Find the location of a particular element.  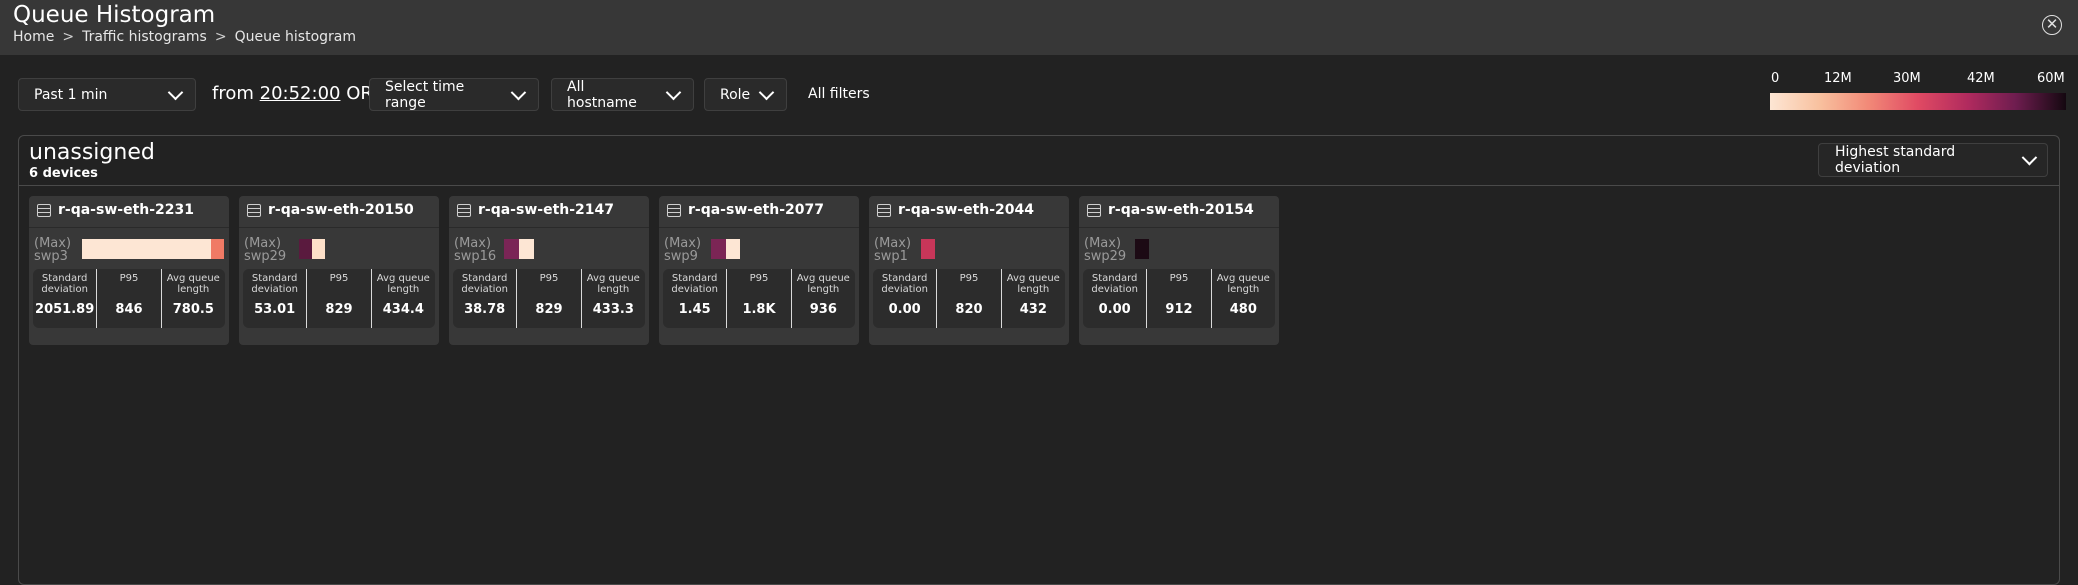

port-label: swp9 is located at coordinates (681, 256).